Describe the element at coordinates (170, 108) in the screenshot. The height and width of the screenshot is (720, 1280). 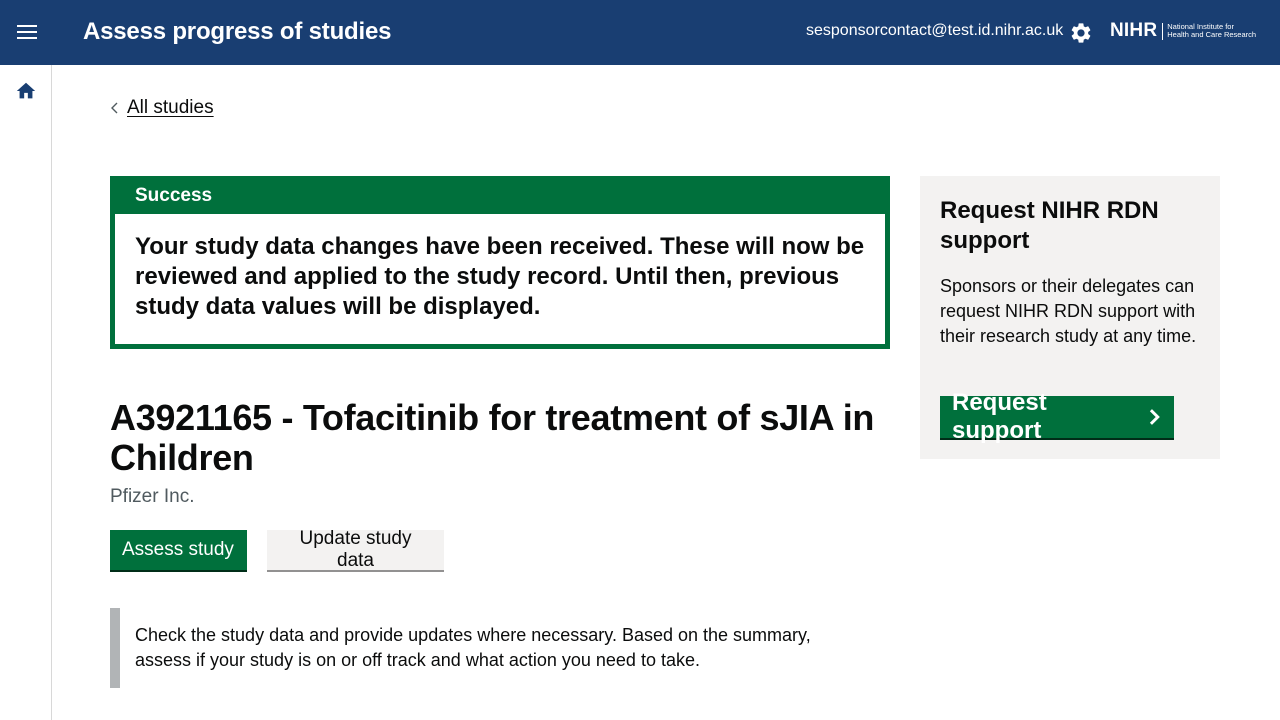
I see `all-studies-link: All studies` at that location.